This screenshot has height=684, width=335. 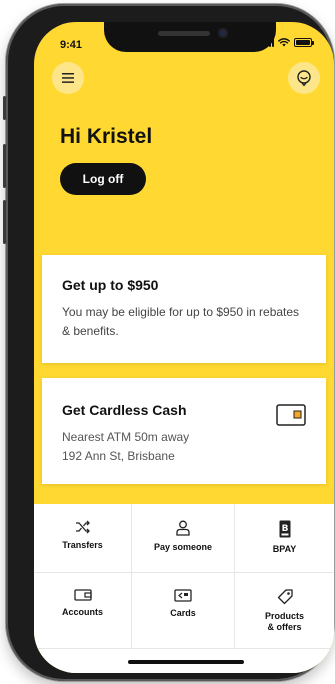 What do you see at coordinates (82, 545) in the screenshot?
I see `quick-action-label: Transfers` at bounding box center [82, 545].